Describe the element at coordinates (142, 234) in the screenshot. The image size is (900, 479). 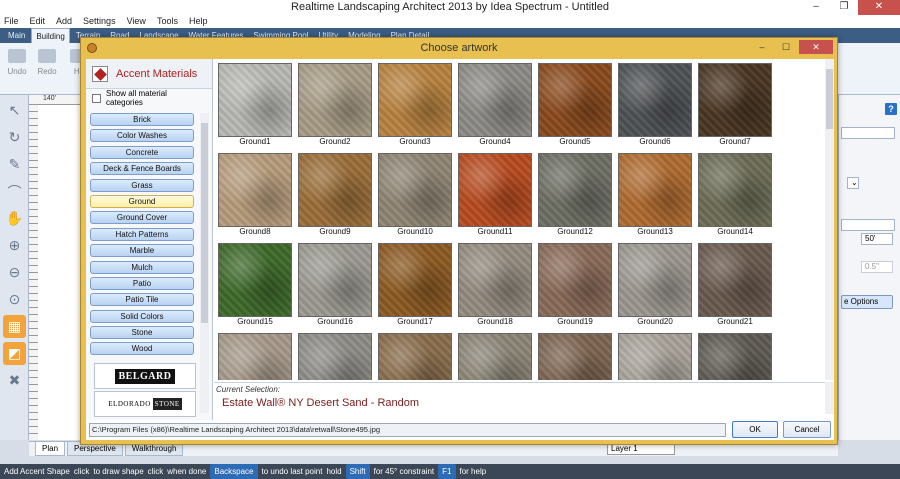
I see `category-button-hatch-patterns: Hatch Patterns` at that location.